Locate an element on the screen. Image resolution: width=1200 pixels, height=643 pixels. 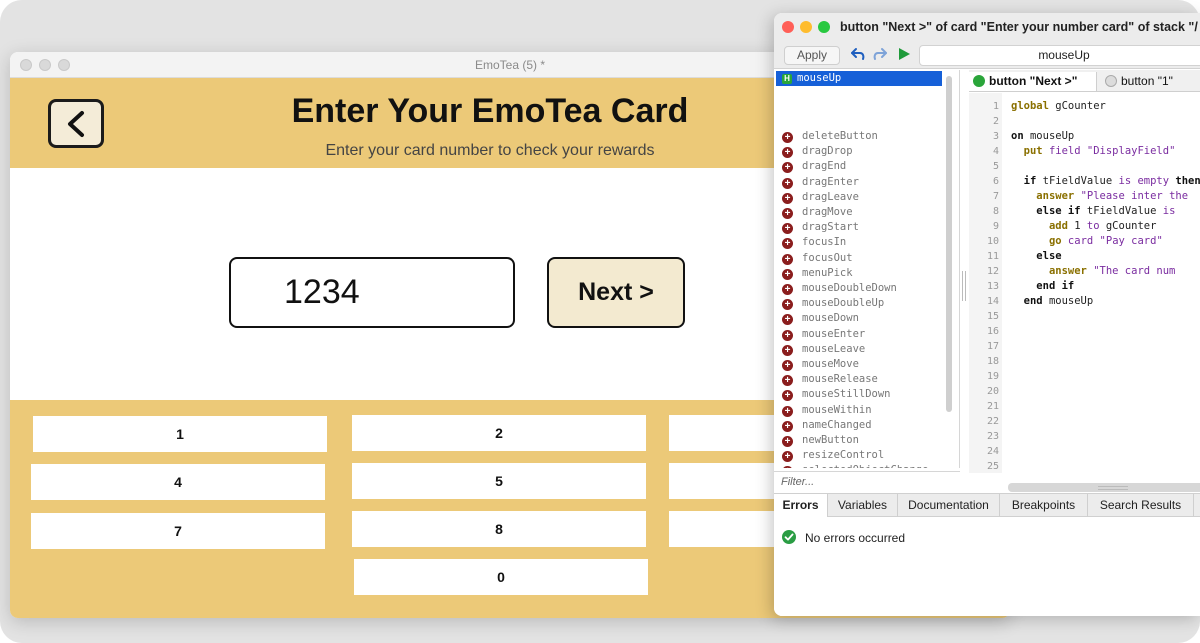
message-item: + dragEnd is located at coordinates (814, 166).